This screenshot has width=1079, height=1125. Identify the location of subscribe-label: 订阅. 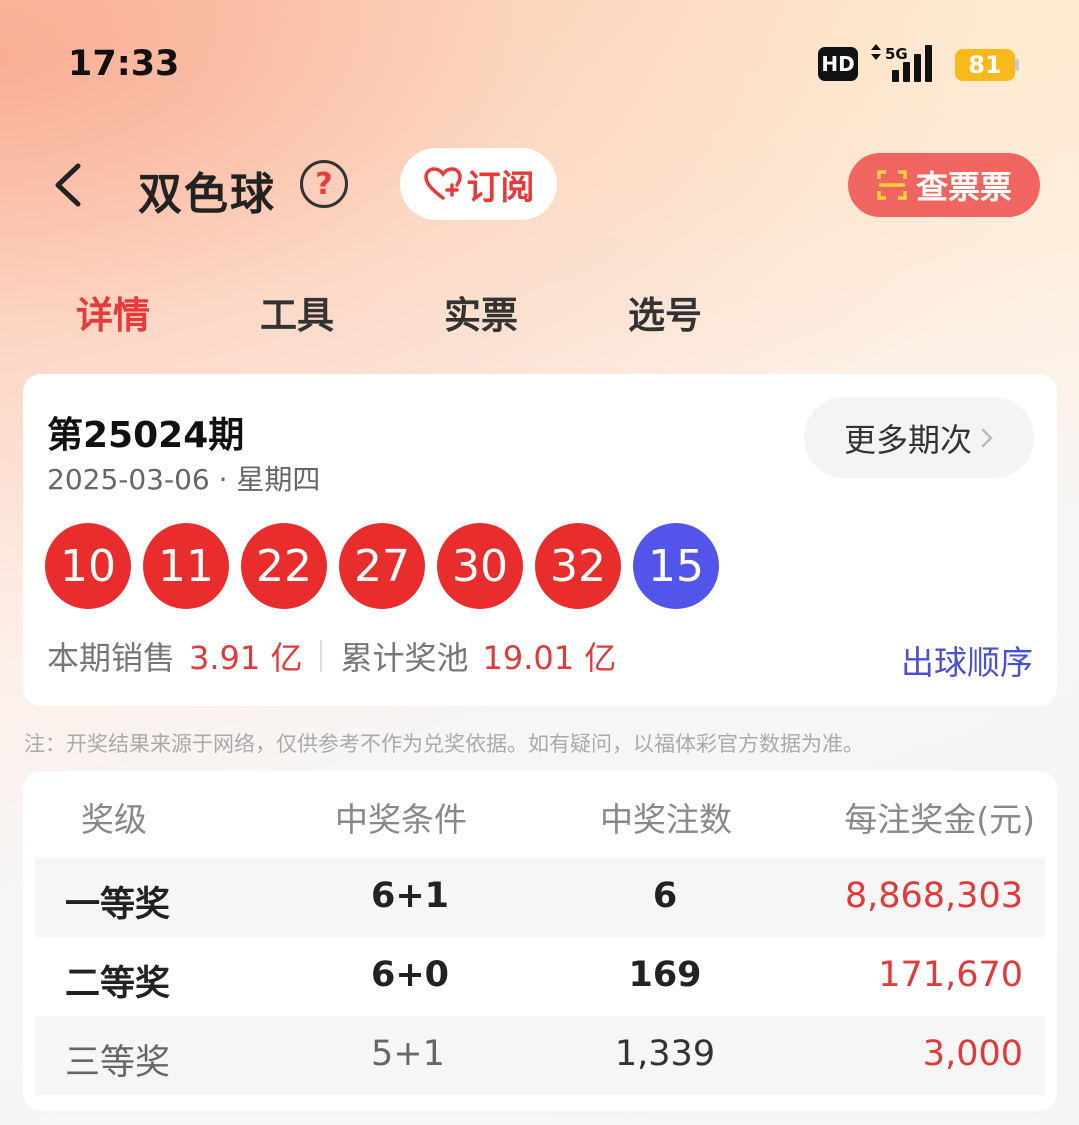
(500, 187).